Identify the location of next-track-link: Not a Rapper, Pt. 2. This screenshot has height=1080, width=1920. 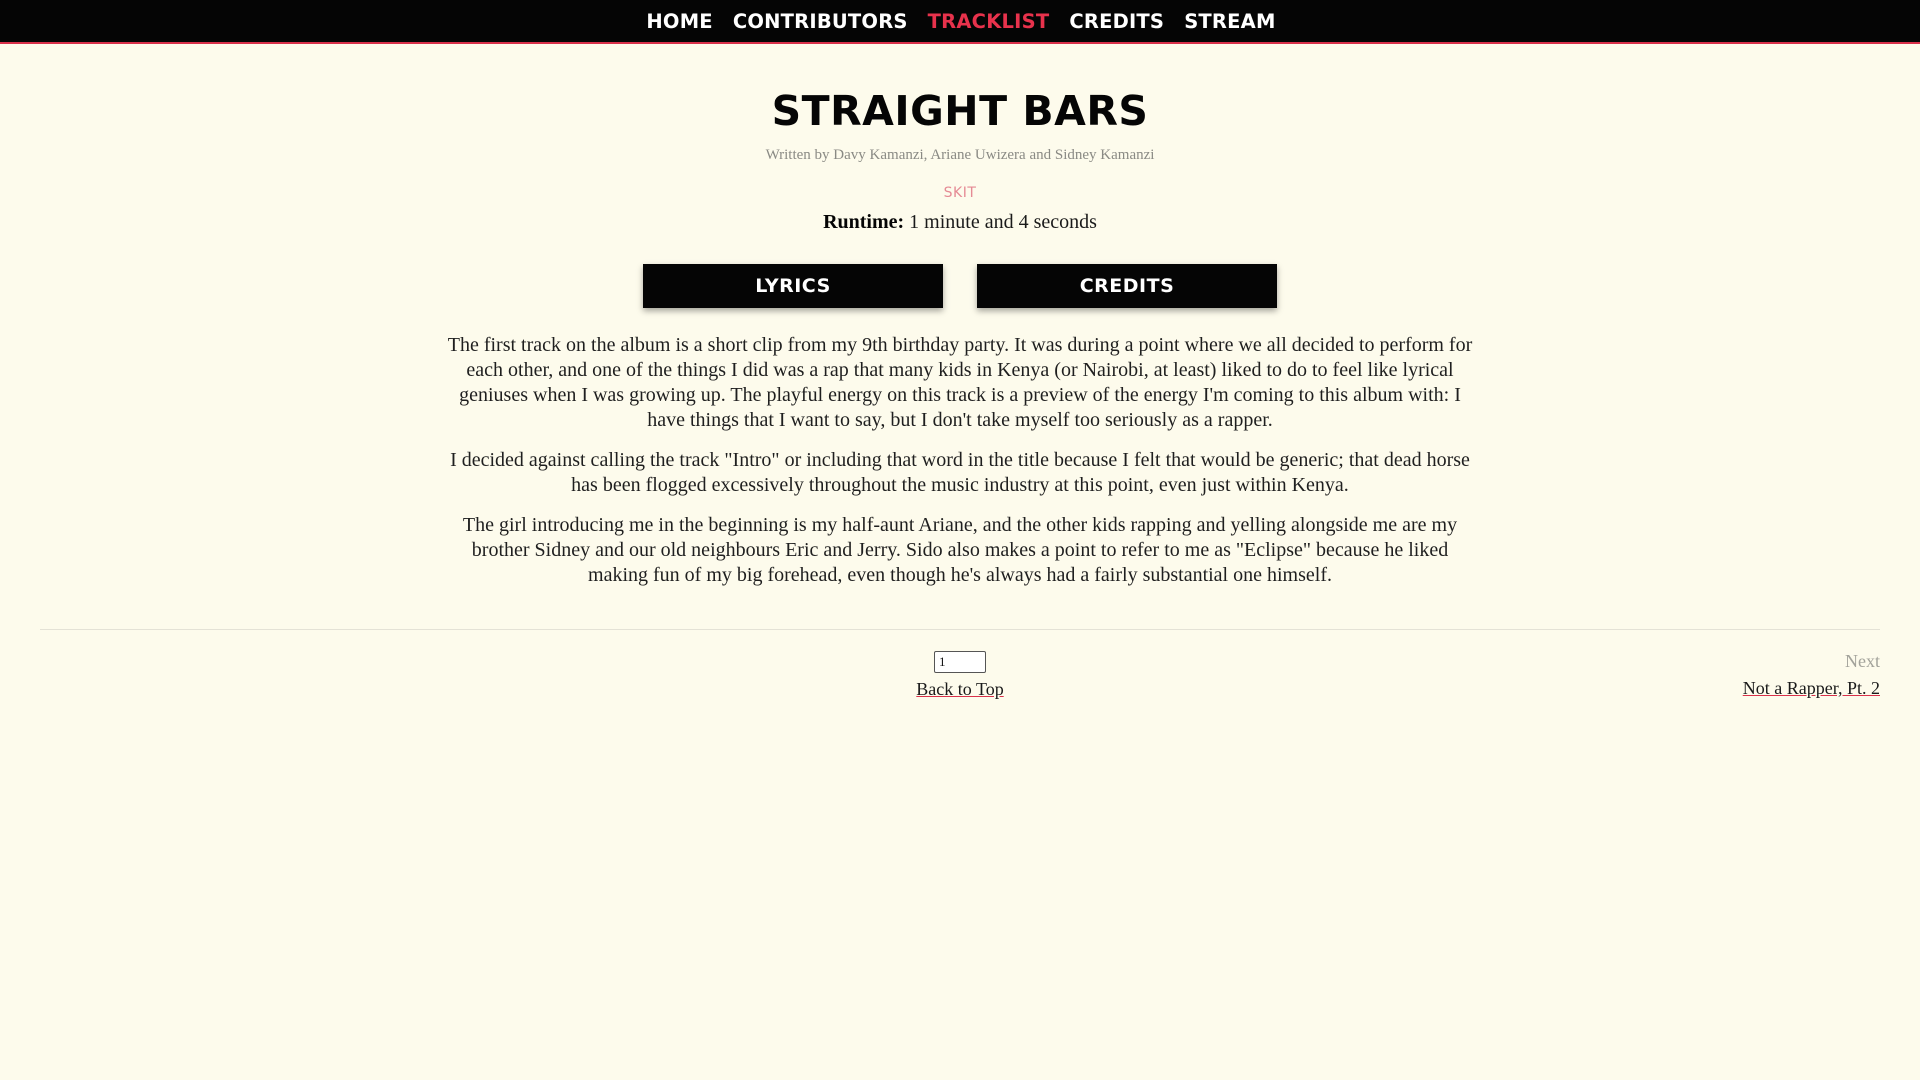
(1811, 688).